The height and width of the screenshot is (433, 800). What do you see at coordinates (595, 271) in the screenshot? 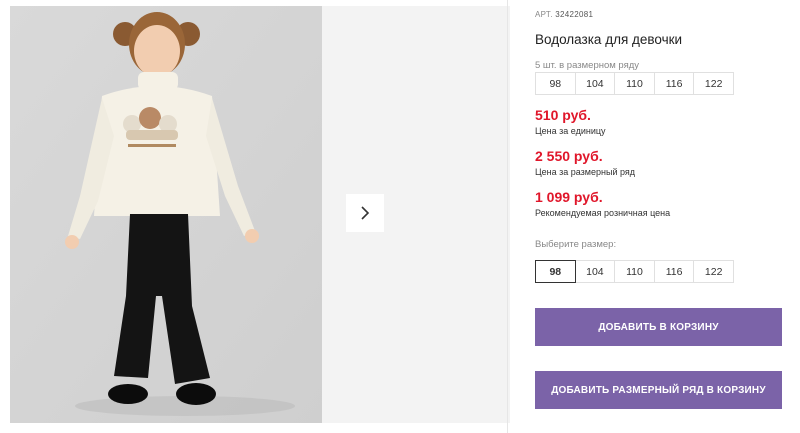
I see `size-option: 104` at bounding box center [595, 271].